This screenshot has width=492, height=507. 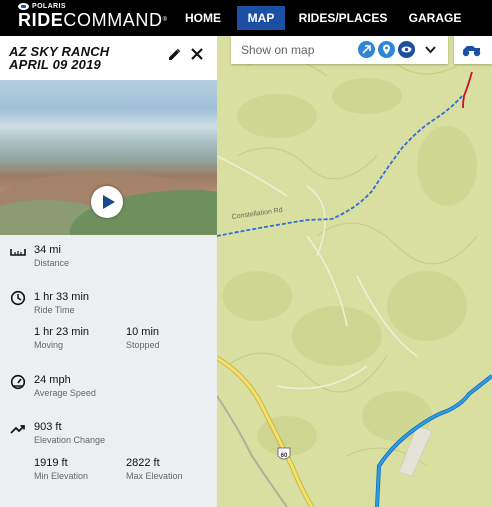 I want to click on moving-value: 1 hr 23 min, so click(x=62, y=332).